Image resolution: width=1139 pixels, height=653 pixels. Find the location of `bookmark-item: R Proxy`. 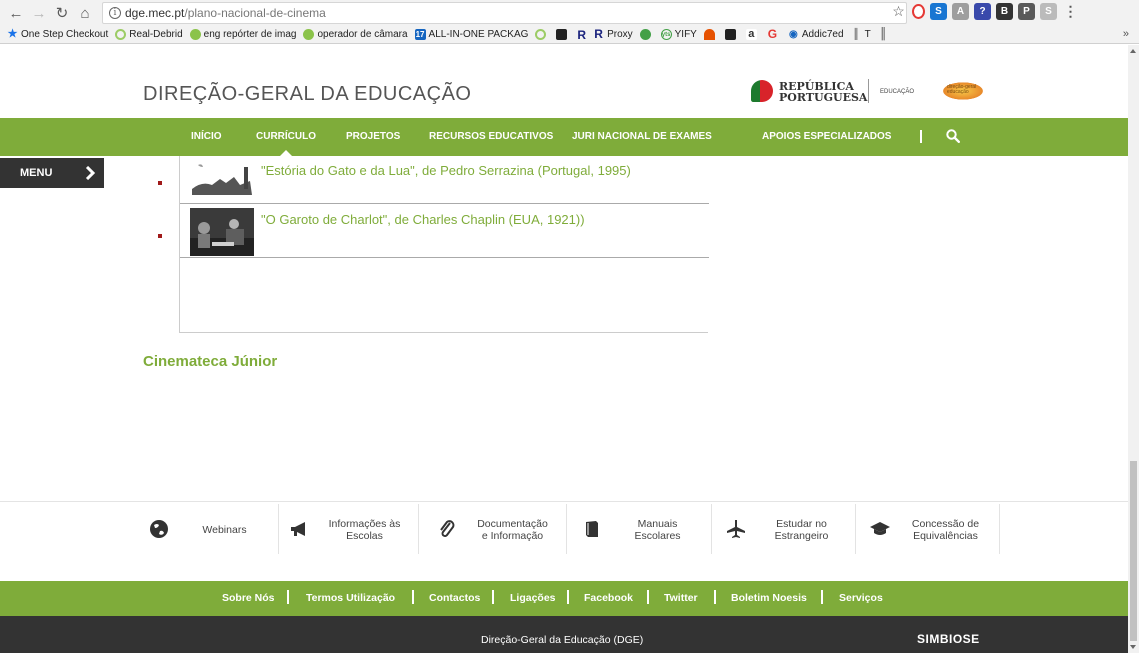

bookmark-item: R Proxy is located at coordinates (612, 34).